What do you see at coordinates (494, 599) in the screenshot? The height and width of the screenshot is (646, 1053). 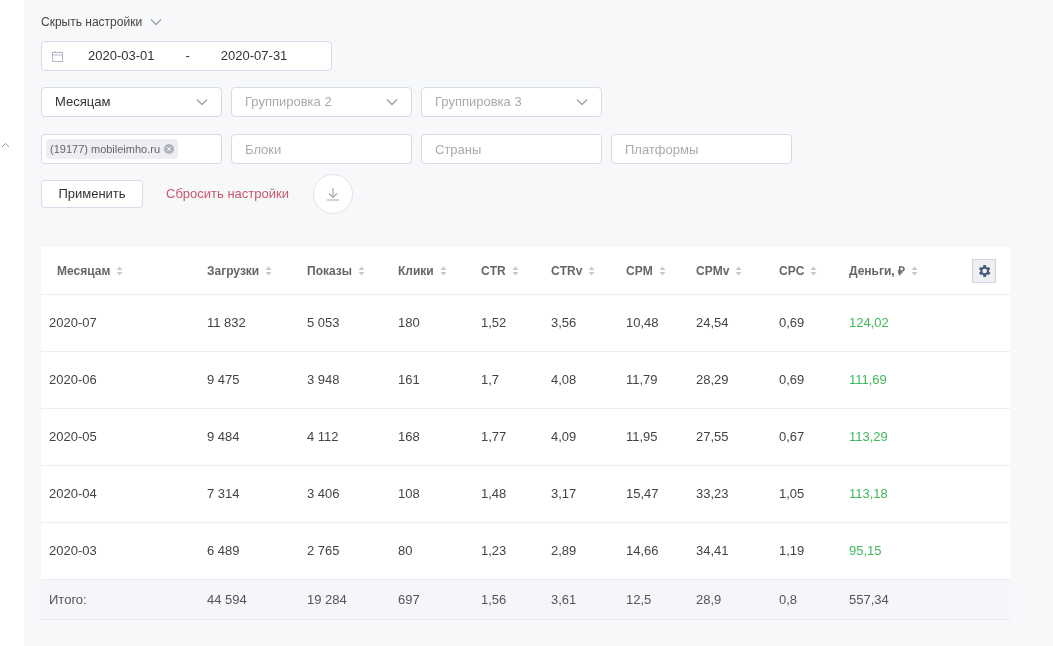 I see `total-cell-text: 1,56` at bounding box center [494, 599].